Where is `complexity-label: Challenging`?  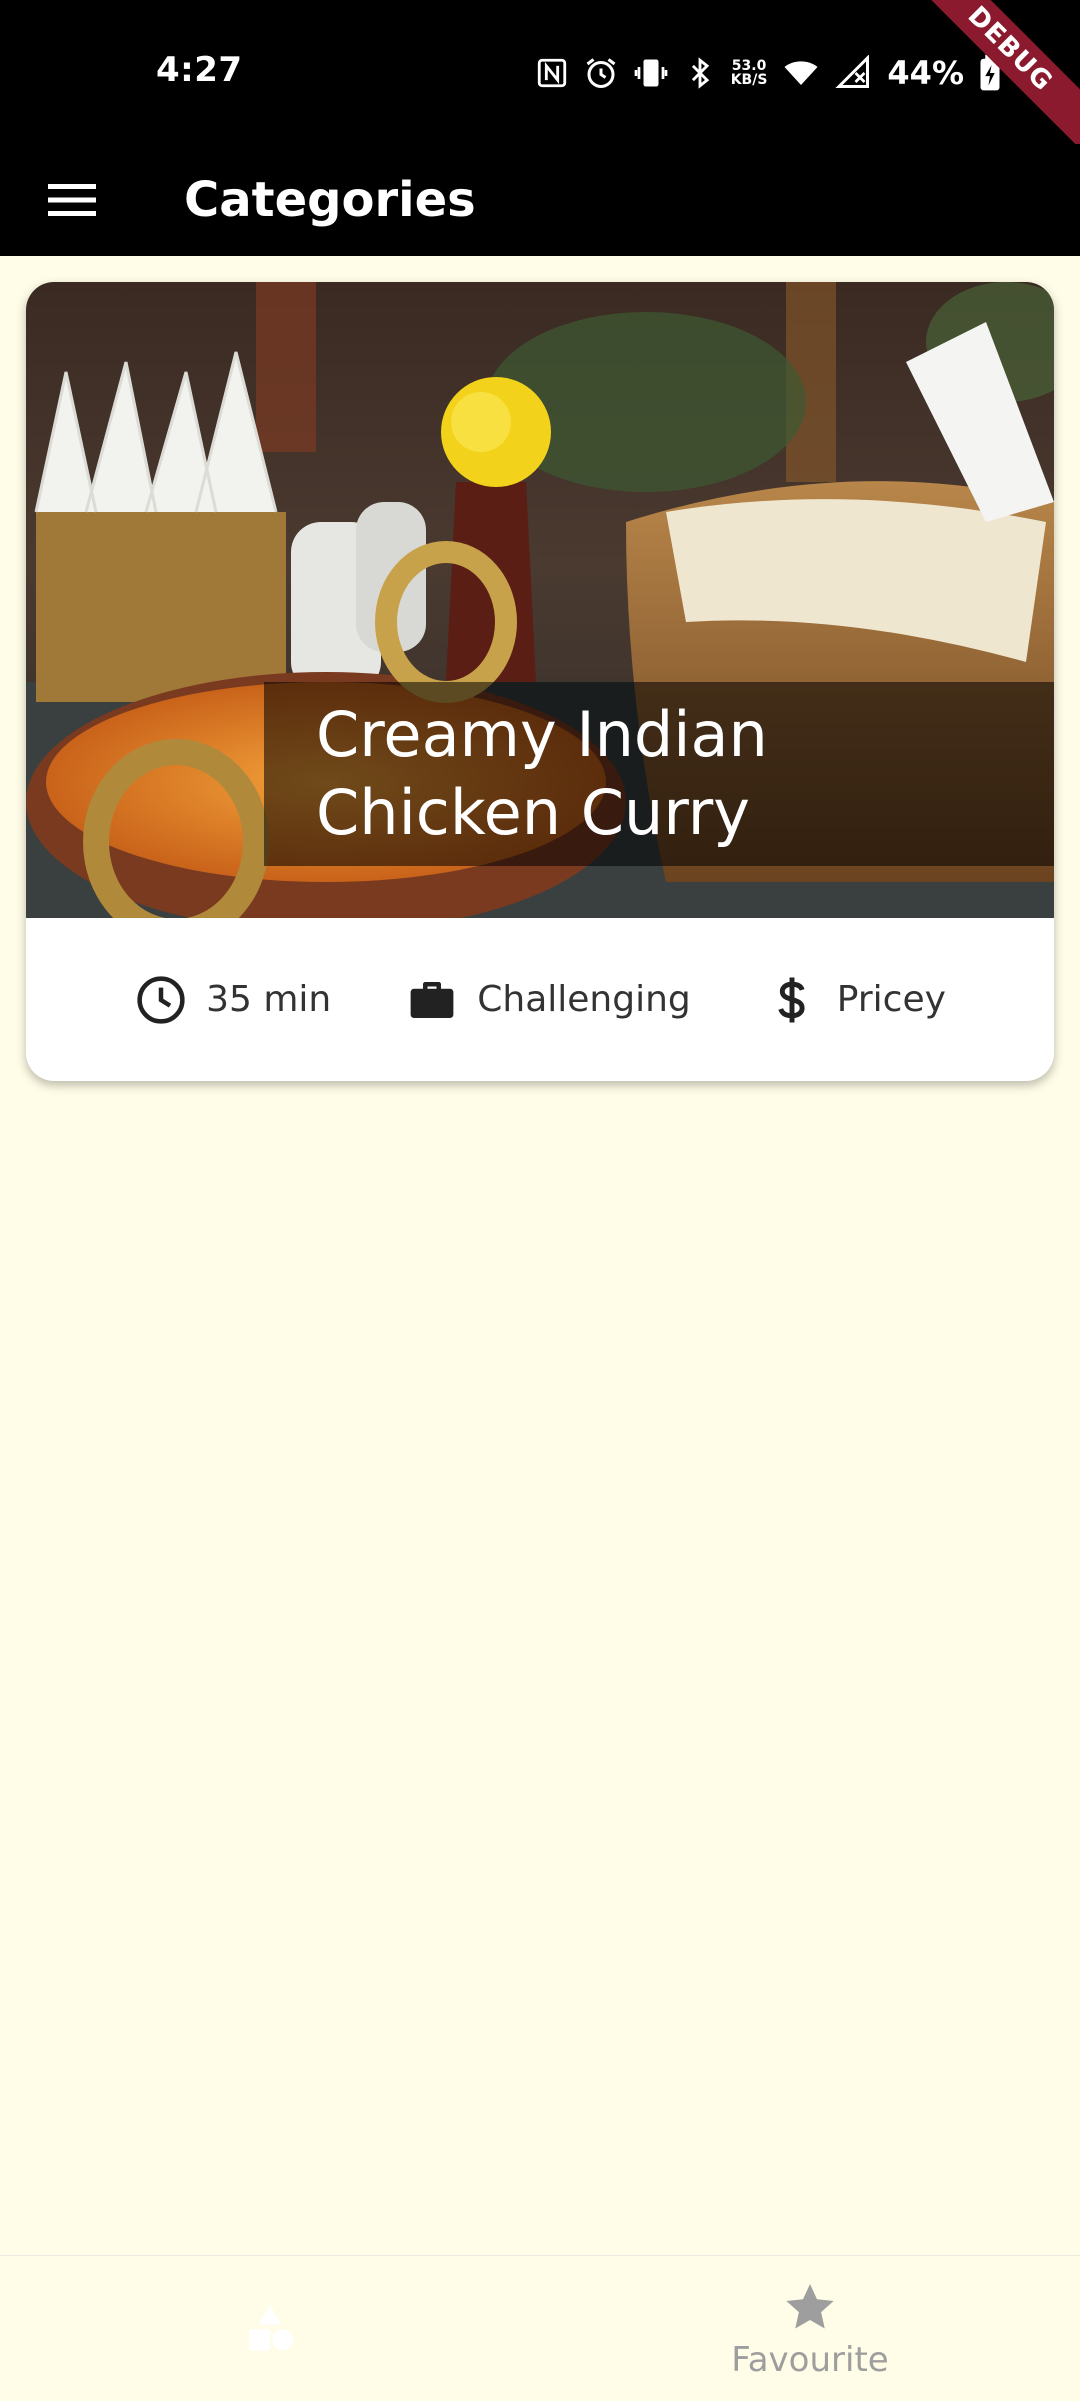 complexity-label: Challenging is located at coordinates (584, 999).